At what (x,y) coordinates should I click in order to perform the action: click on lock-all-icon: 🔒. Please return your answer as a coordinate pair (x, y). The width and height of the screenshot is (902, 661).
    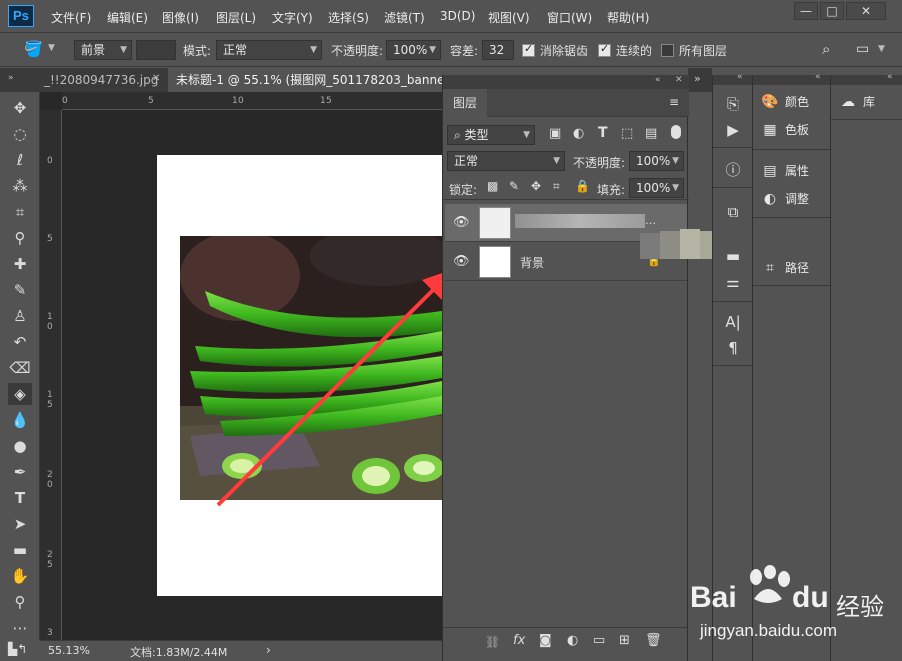
    Looking at the image, I should click on (582, 186).